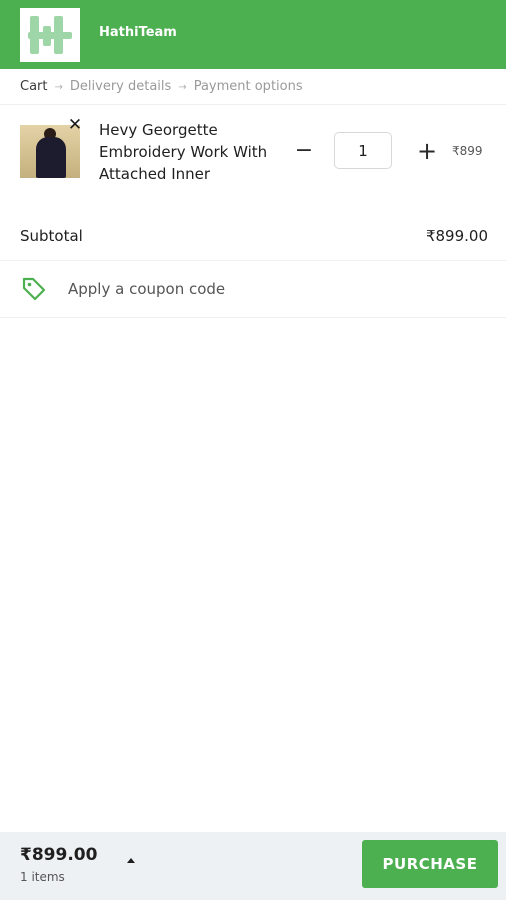  I want to click on quantity-input: 1, so click(363, 150).